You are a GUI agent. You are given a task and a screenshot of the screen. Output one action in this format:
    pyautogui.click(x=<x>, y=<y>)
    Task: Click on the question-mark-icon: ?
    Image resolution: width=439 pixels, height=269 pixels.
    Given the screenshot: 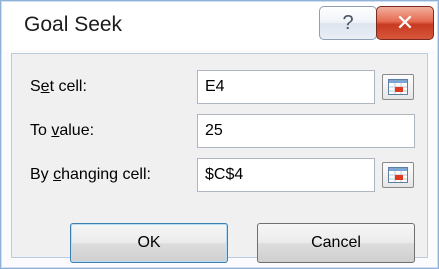 What is the action you would take?
    pyautogui.click(x=348, y=22)
    